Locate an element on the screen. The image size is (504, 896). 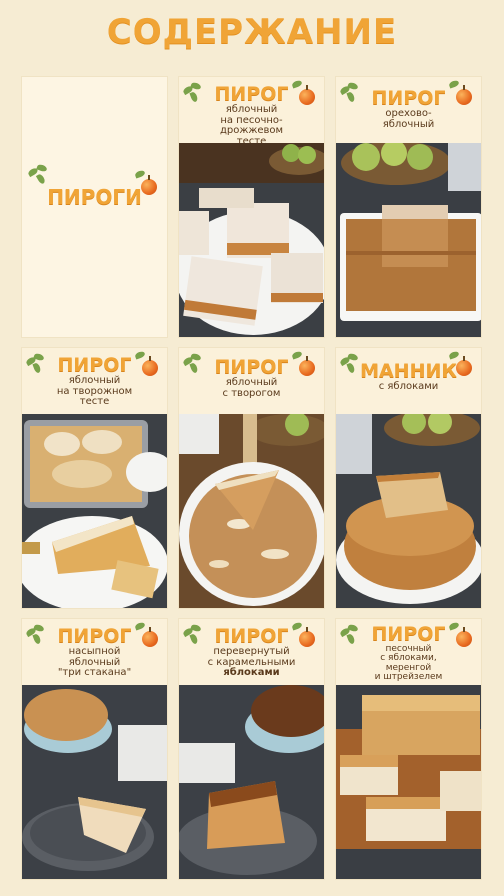
card-title: ПИРОГ яблочный на творожном тесте is located at coordinates (94, 382).